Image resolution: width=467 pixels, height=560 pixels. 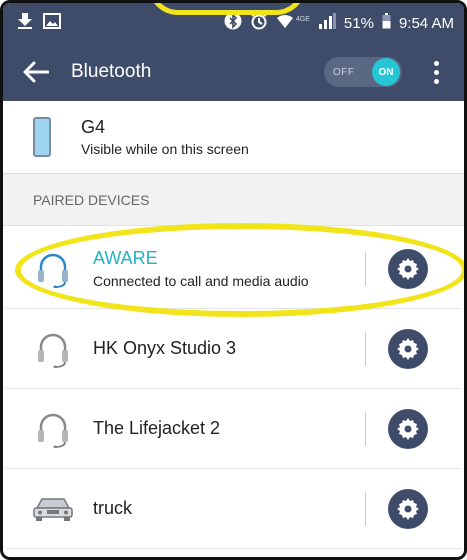 I want to click on signal-icon, so click(x=327, y=23).